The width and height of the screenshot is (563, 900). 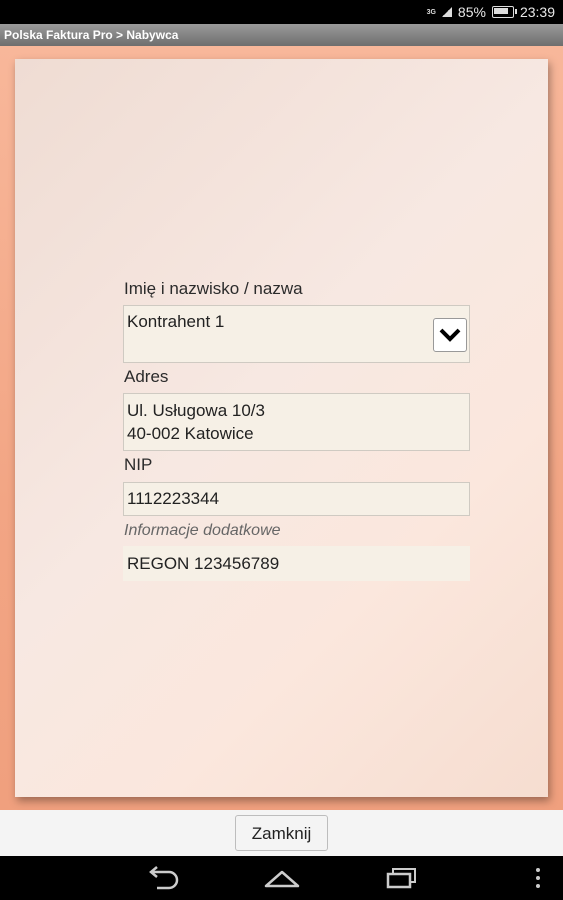 I want to click on home-icon, so click(x=282, y=878).